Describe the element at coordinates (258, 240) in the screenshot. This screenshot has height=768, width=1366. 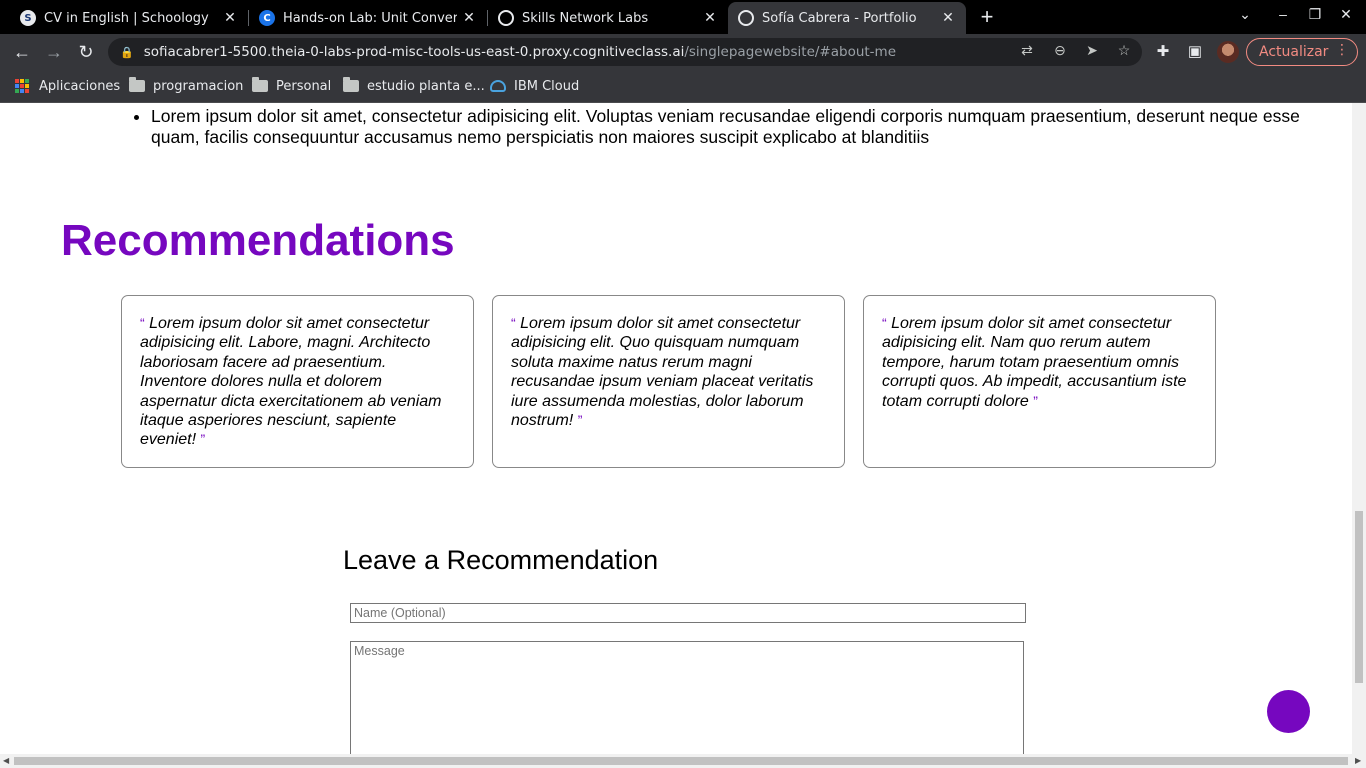
I see `recommendations-heading: Recommendations` at that location.